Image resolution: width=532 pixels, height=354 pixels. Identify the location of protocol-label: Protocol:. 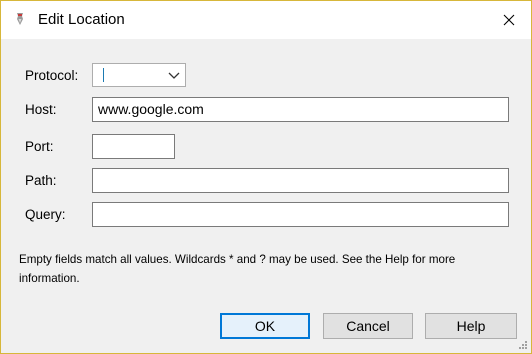
(52, 75).